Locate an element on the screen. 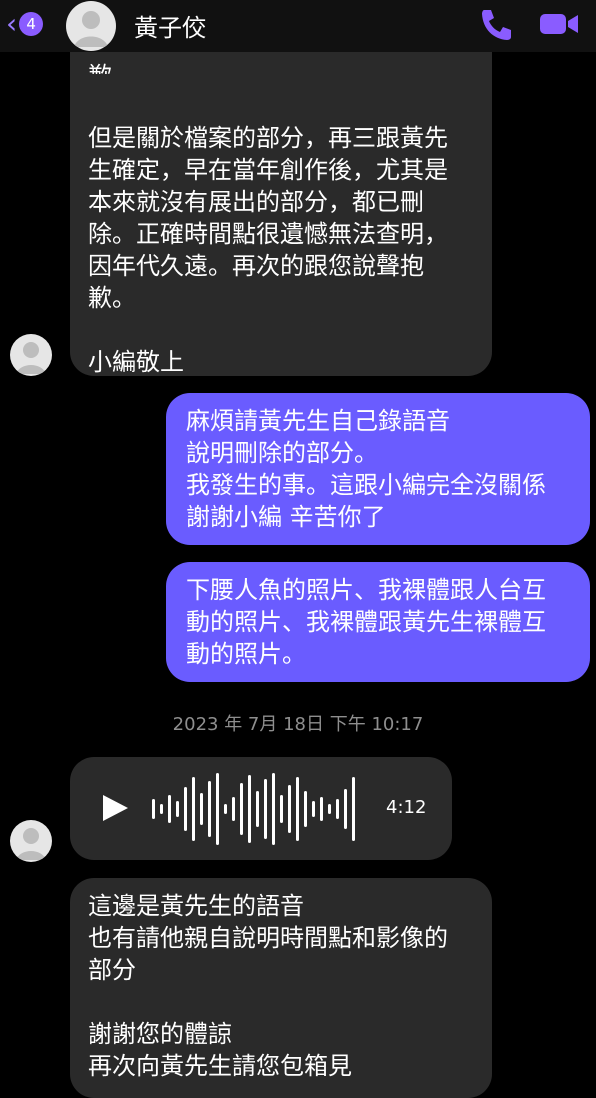 The height and width of the screenshot is (1098, 596). contact-name: 黃子佼 is located at coordinates (170, 25).